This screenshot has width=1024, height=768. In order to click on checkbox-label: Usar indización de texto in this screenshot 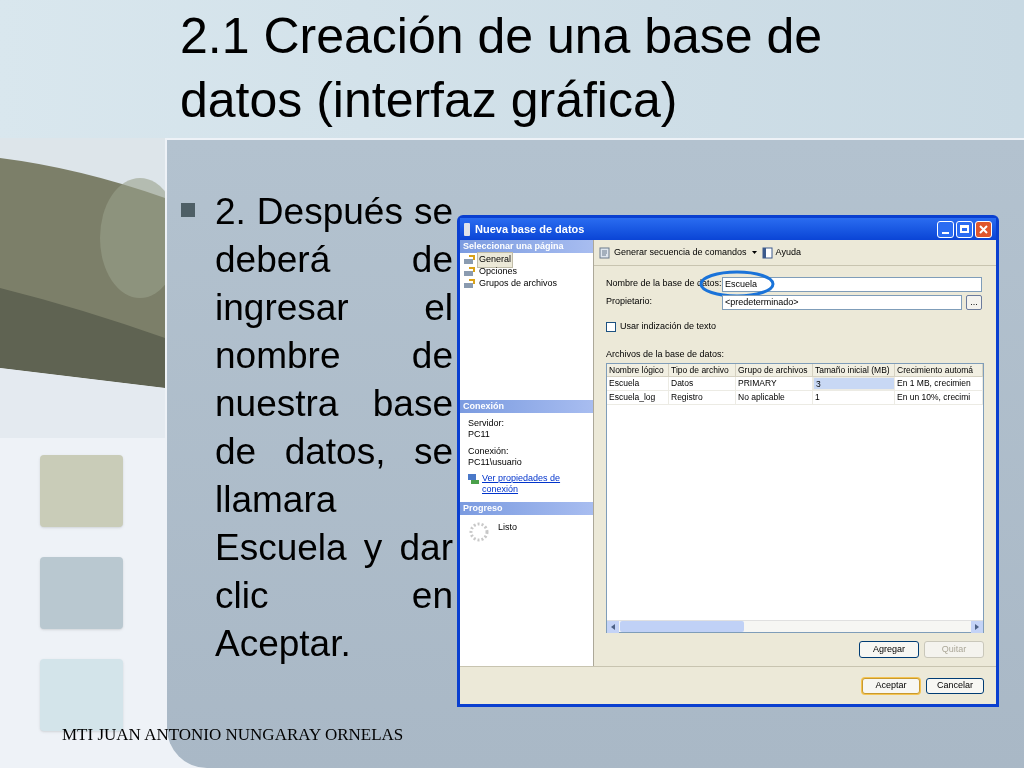, I will do `click(668, 326)`.